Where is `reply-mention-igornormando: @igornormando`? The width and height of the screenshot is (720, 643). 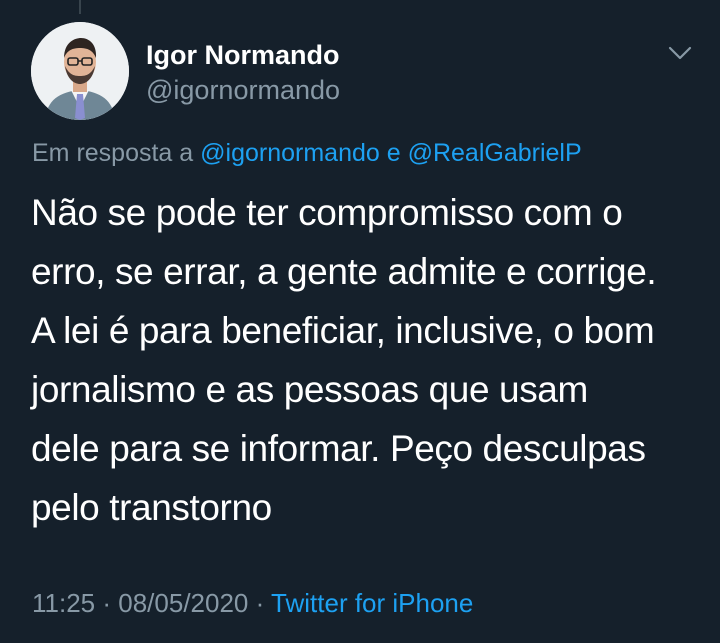 reply-mention-igornormando: @igornormando is located at coordinates (290, 153).